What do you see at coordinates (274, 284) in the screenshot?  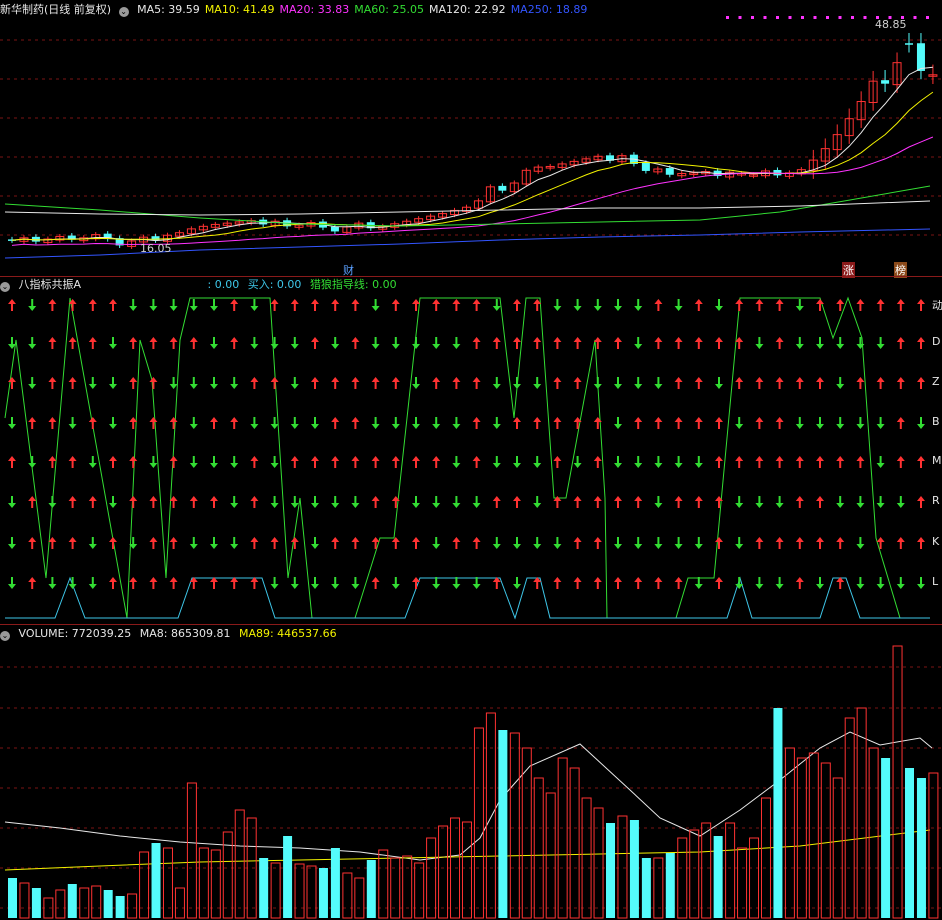 I see `buy-value: 买入: 0.00` at bounding box center [274, 284].